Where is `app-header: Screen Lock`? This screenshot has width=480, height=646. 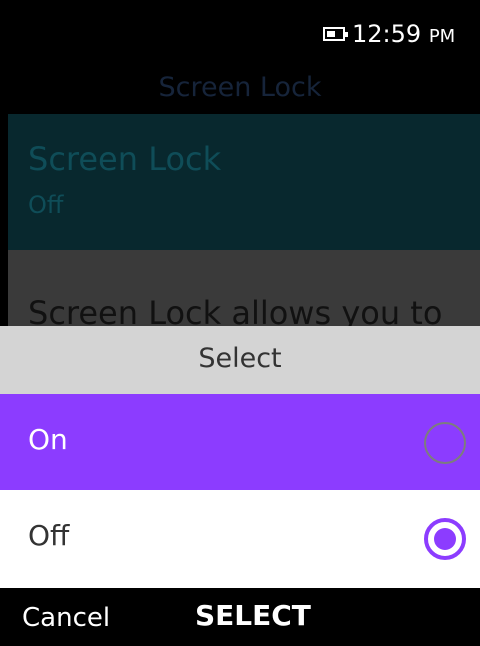 app-header: Screen Lock is located at coordinates (240, 91).